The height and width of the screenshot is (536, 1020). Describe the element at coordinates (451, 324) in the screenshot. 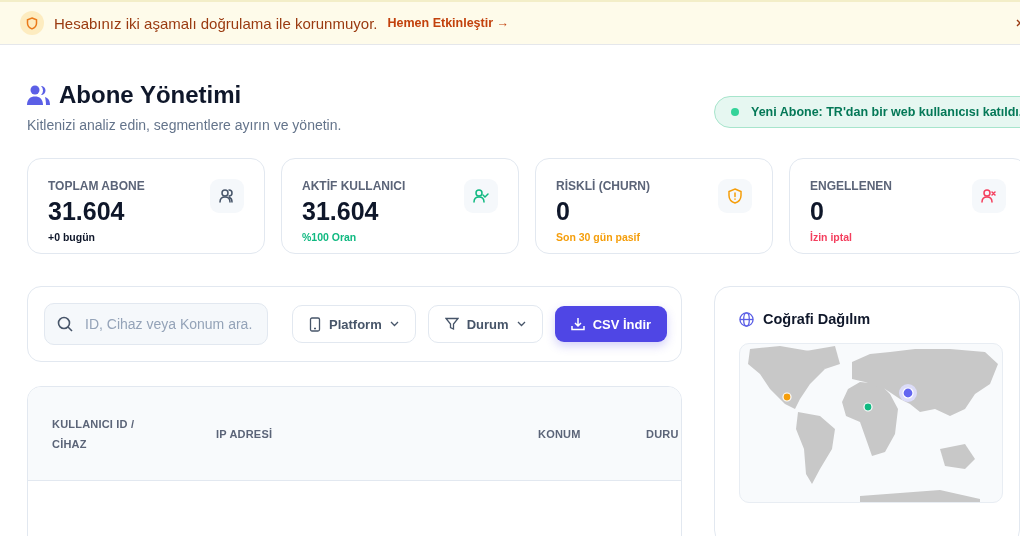

I see `filter-icon` at that location.